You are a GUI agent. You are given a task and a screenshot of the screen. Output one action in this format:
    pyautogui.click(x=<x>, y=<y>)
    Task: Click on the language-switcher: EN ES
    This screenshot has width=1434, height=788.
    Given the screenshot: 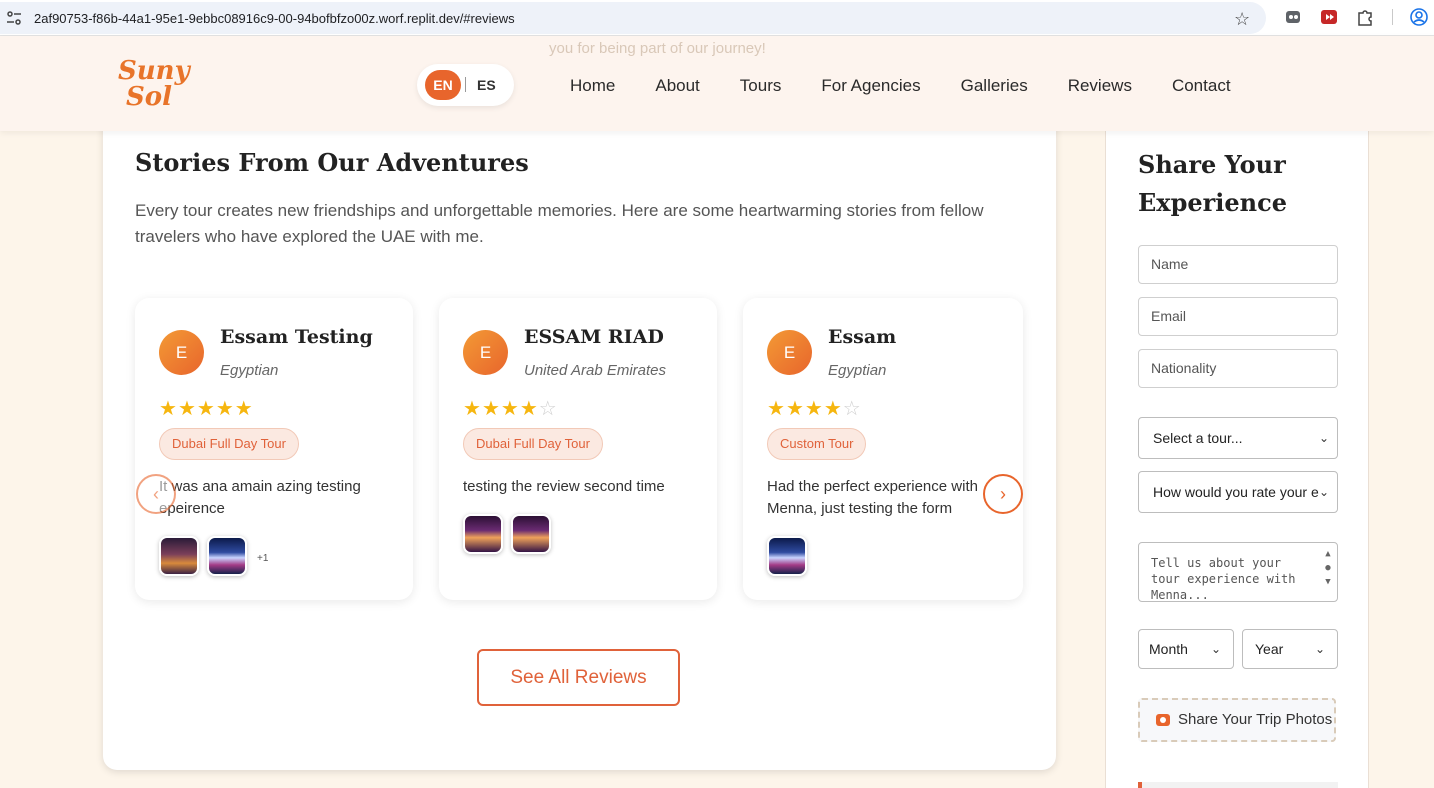 What is the action you would take?
    pyautogui.click(x=465, y=85)
    